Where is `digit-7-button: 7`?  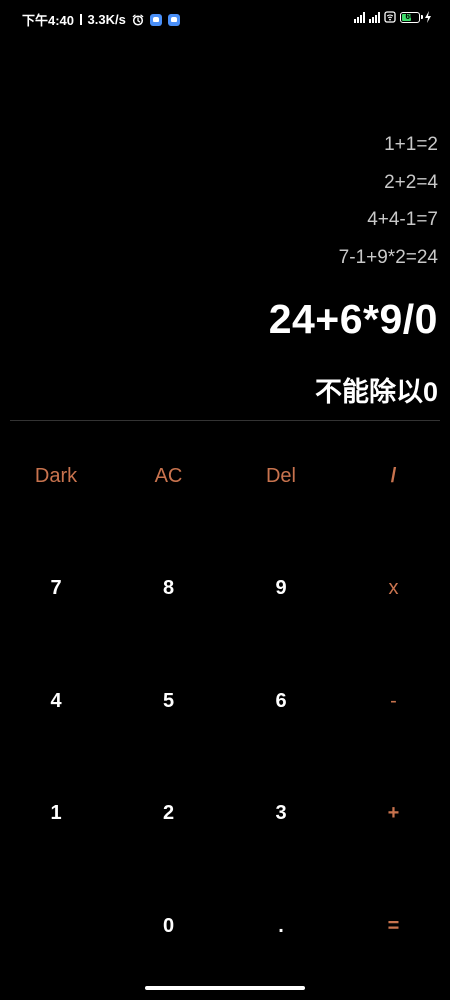
digit-7-button: 7 is located at coordinates (56, 589).